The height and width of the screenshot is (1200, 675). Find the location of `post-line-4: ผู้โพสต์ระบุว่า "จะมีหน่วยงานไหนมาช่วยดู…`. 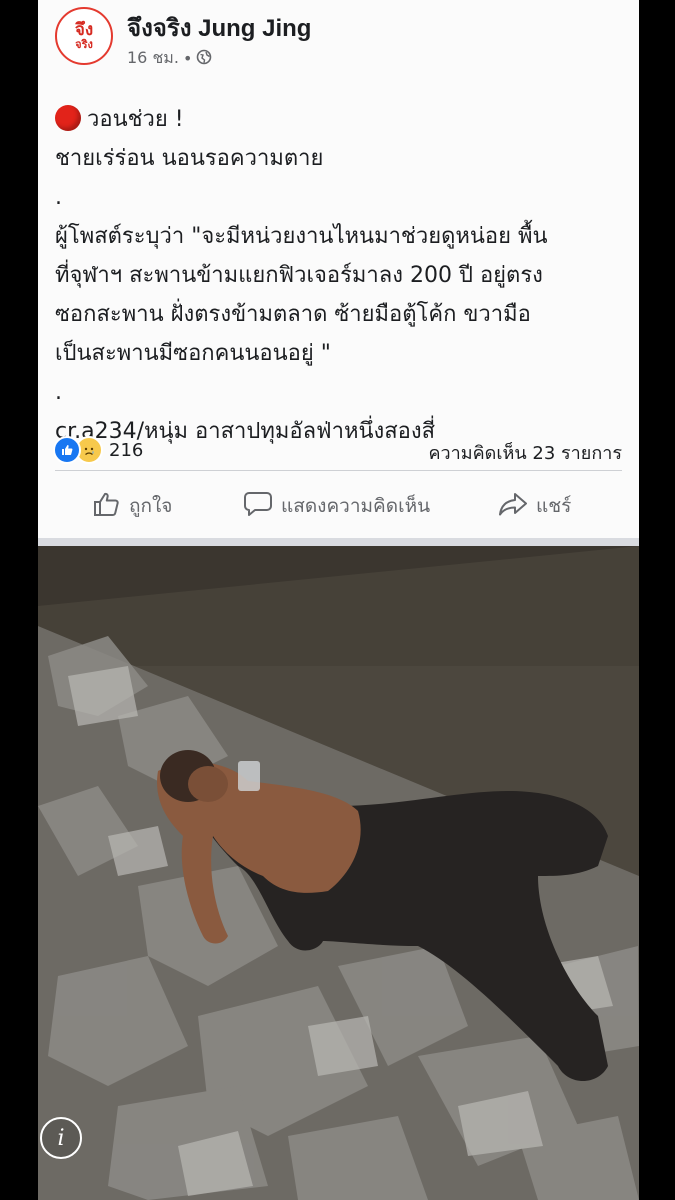

post-line-4: ผู้โพสต์ระบุว่า "จะมีหน่วยงานไหนมาช่วยดู… is located at coordinates (301, 236).